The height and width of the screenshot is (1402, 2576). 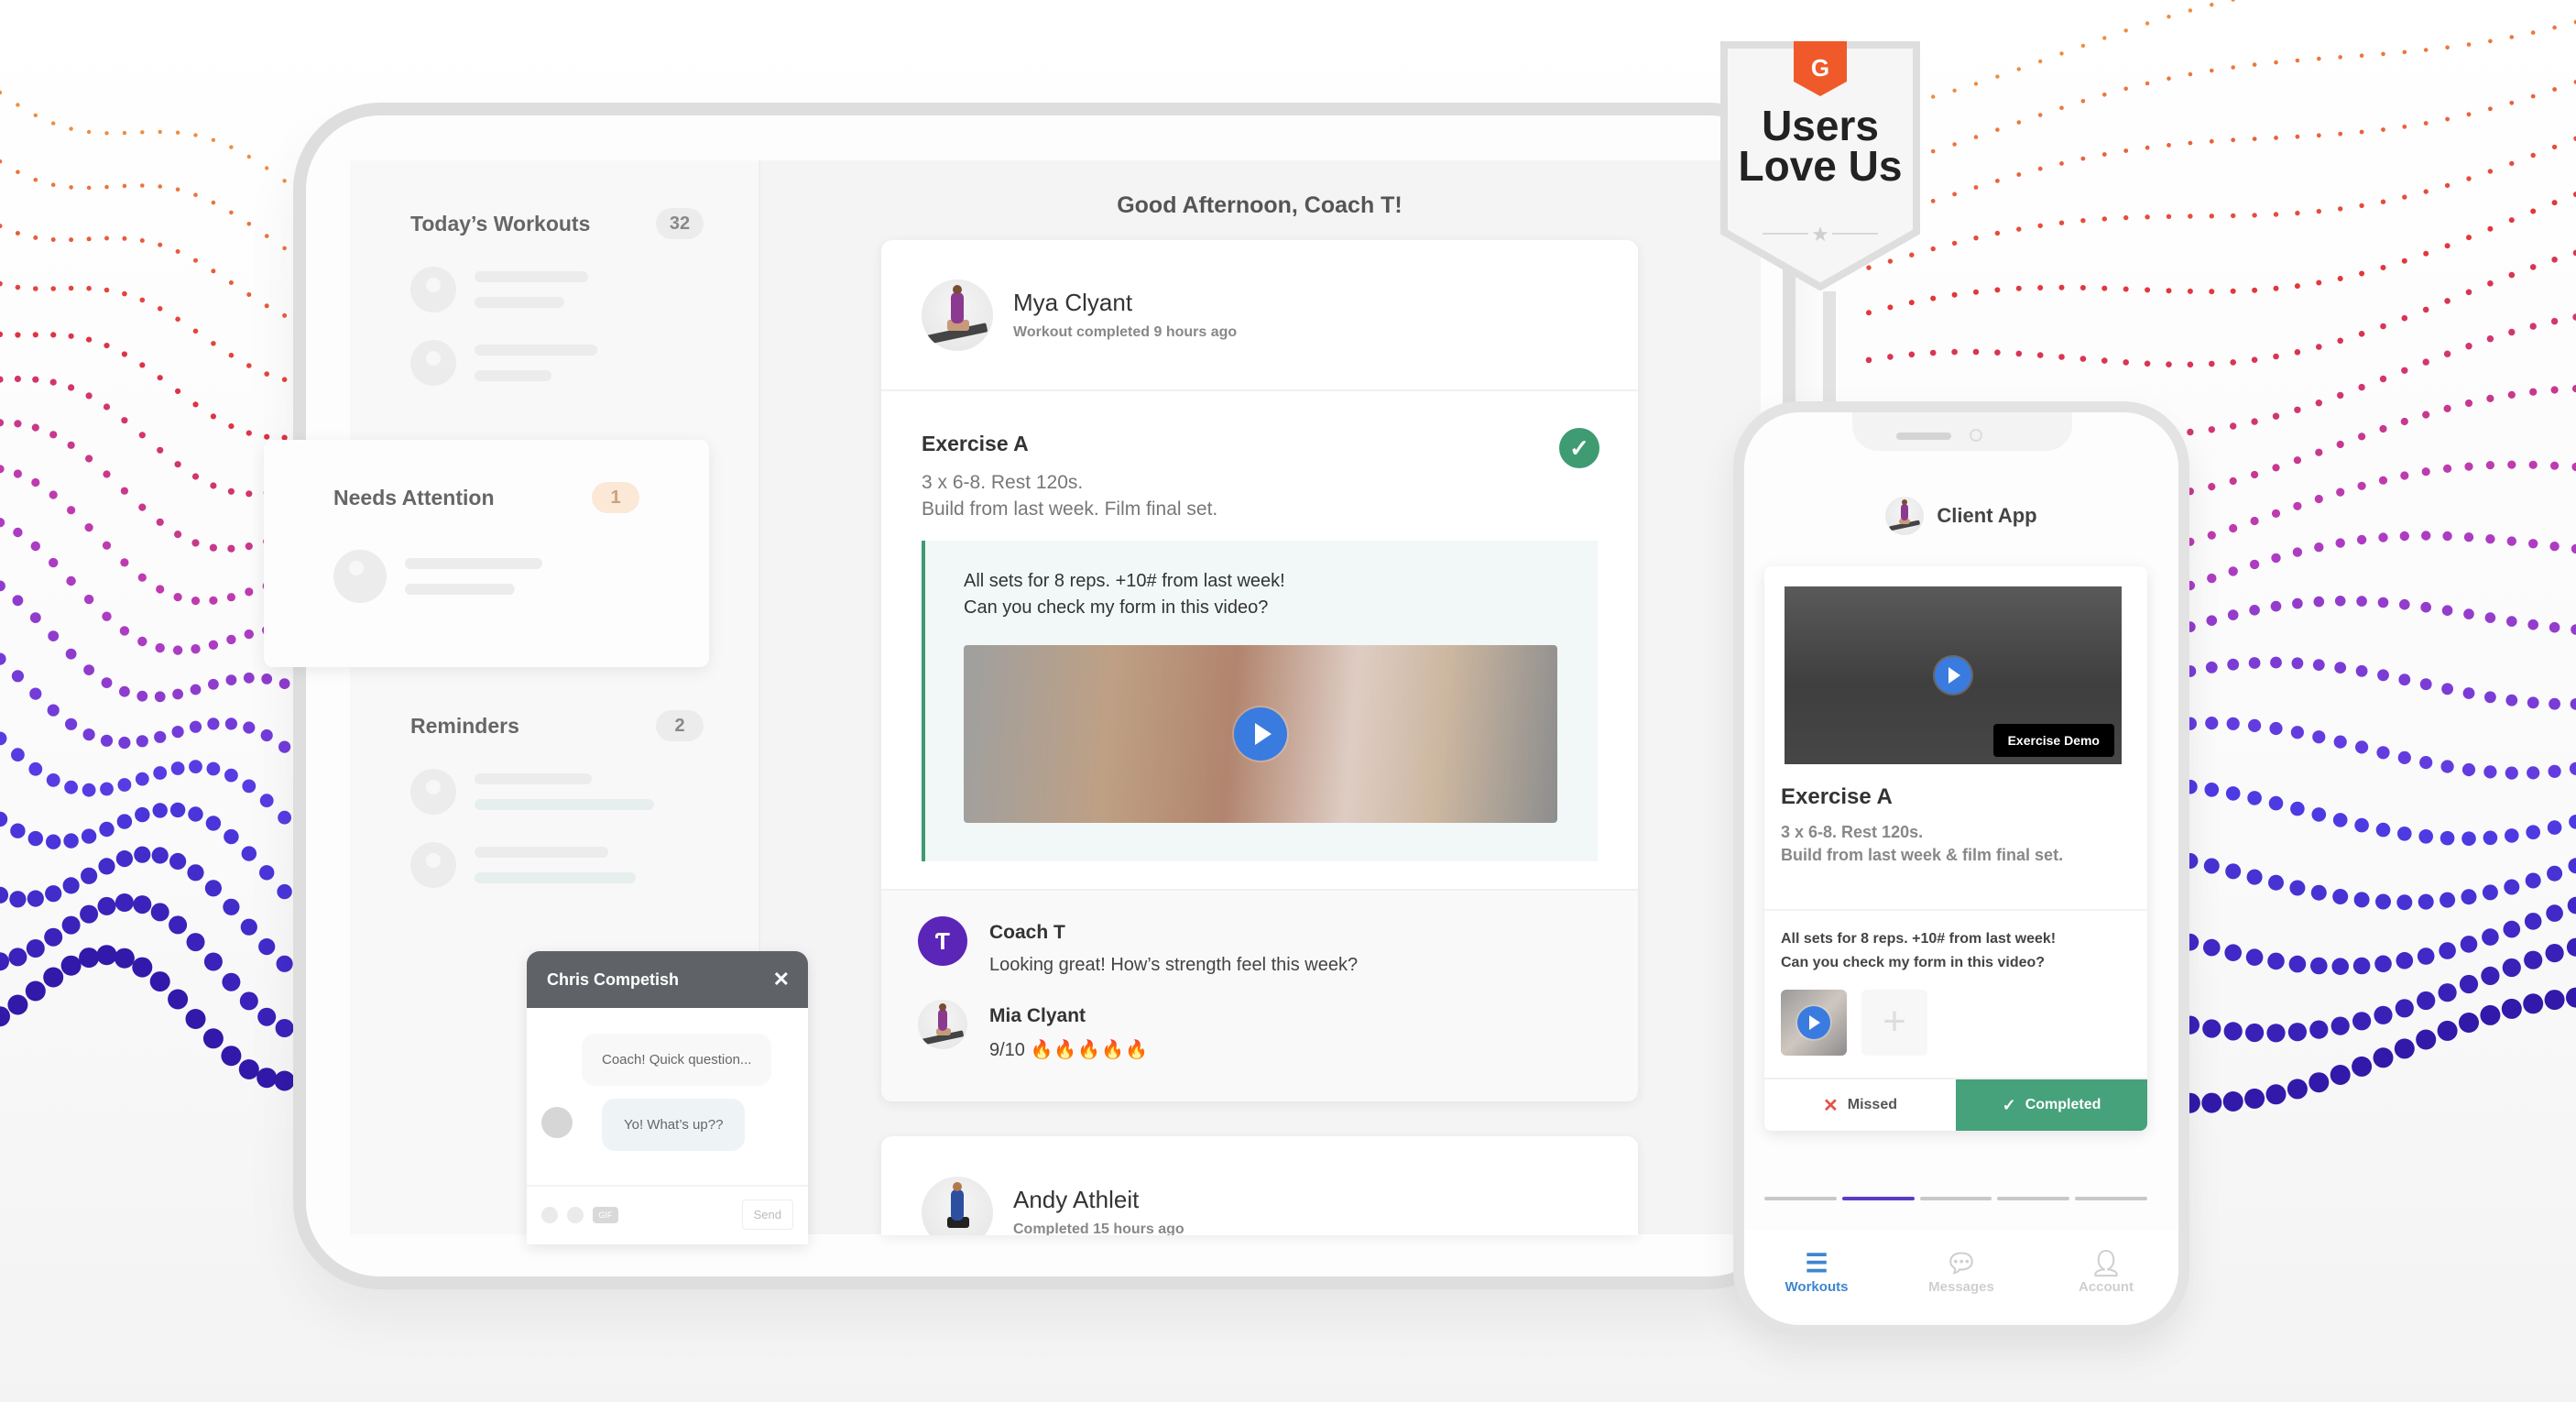 I want to click on video-thumbnails: +, so click(x=1956, y=1023).